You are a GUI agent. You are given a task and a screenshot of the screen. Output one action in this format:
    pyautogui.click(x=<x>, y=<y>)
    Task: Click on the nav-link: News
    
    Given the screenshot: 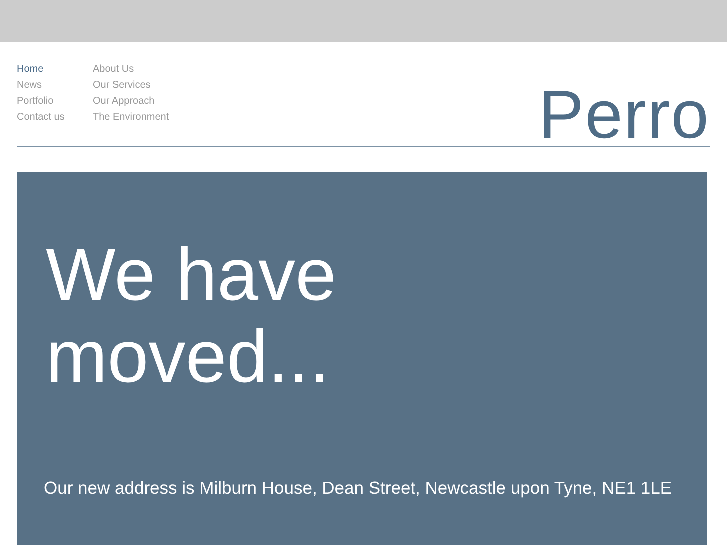 What is the action you would take?
    pyautogui.click(x=29, y=86)
    